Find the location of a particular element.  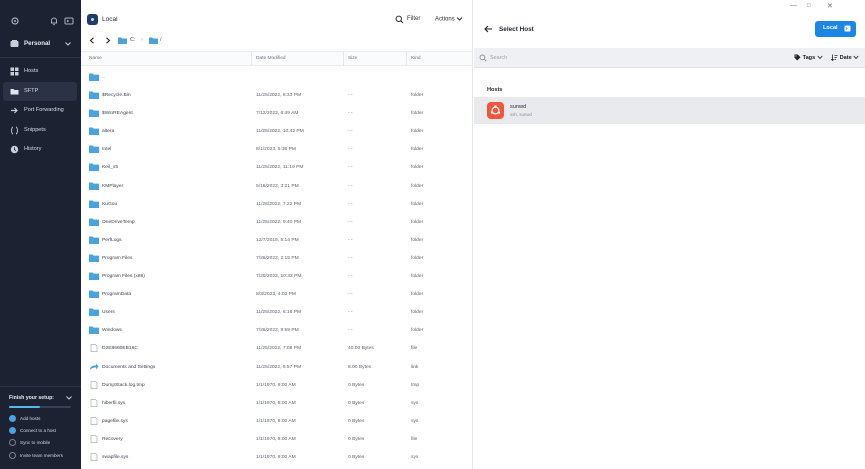

file-date: 7/28/2023, 2:15 PM is located at coordinates (277, 258).